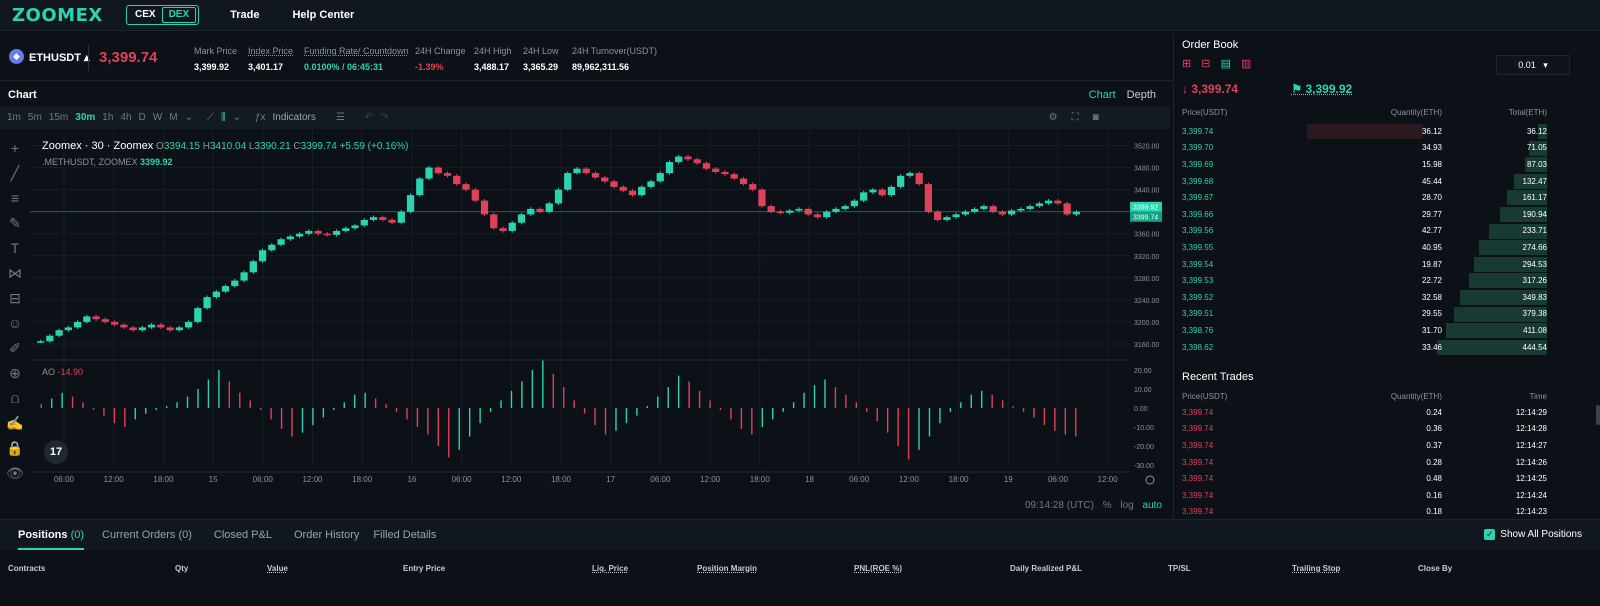 Image resolution: width=1600 pixels, height=606 pixels. What do you see at coordinates (85, 117) in the screenshot?
I see `interval-30m: 30m` at bounding box center [85, 117].